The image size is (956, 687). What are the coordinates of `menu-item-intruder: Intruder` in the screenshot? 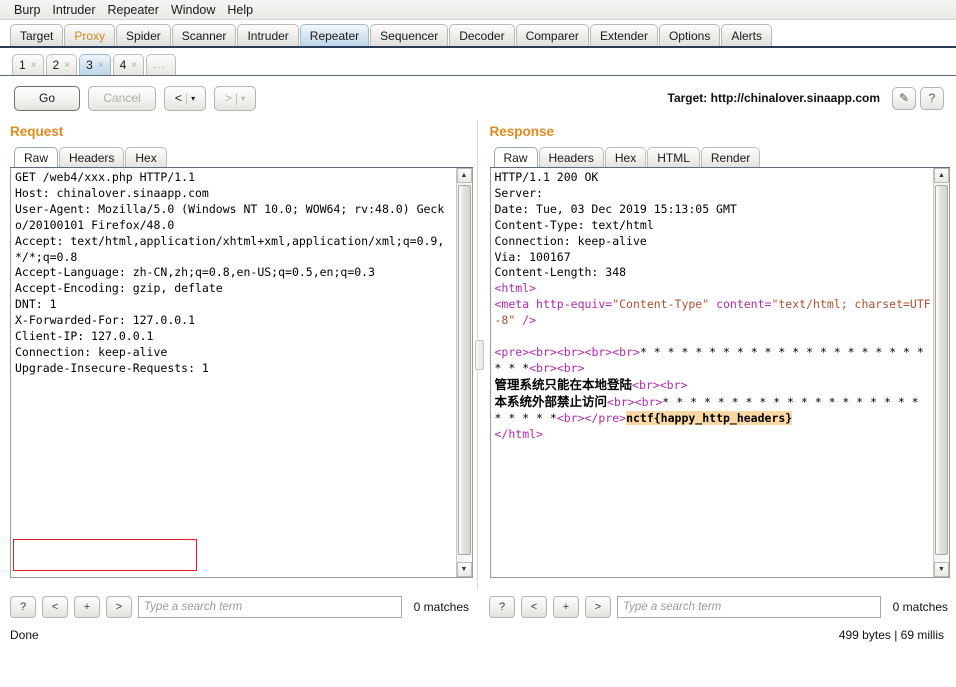 It's located at (73, 10).